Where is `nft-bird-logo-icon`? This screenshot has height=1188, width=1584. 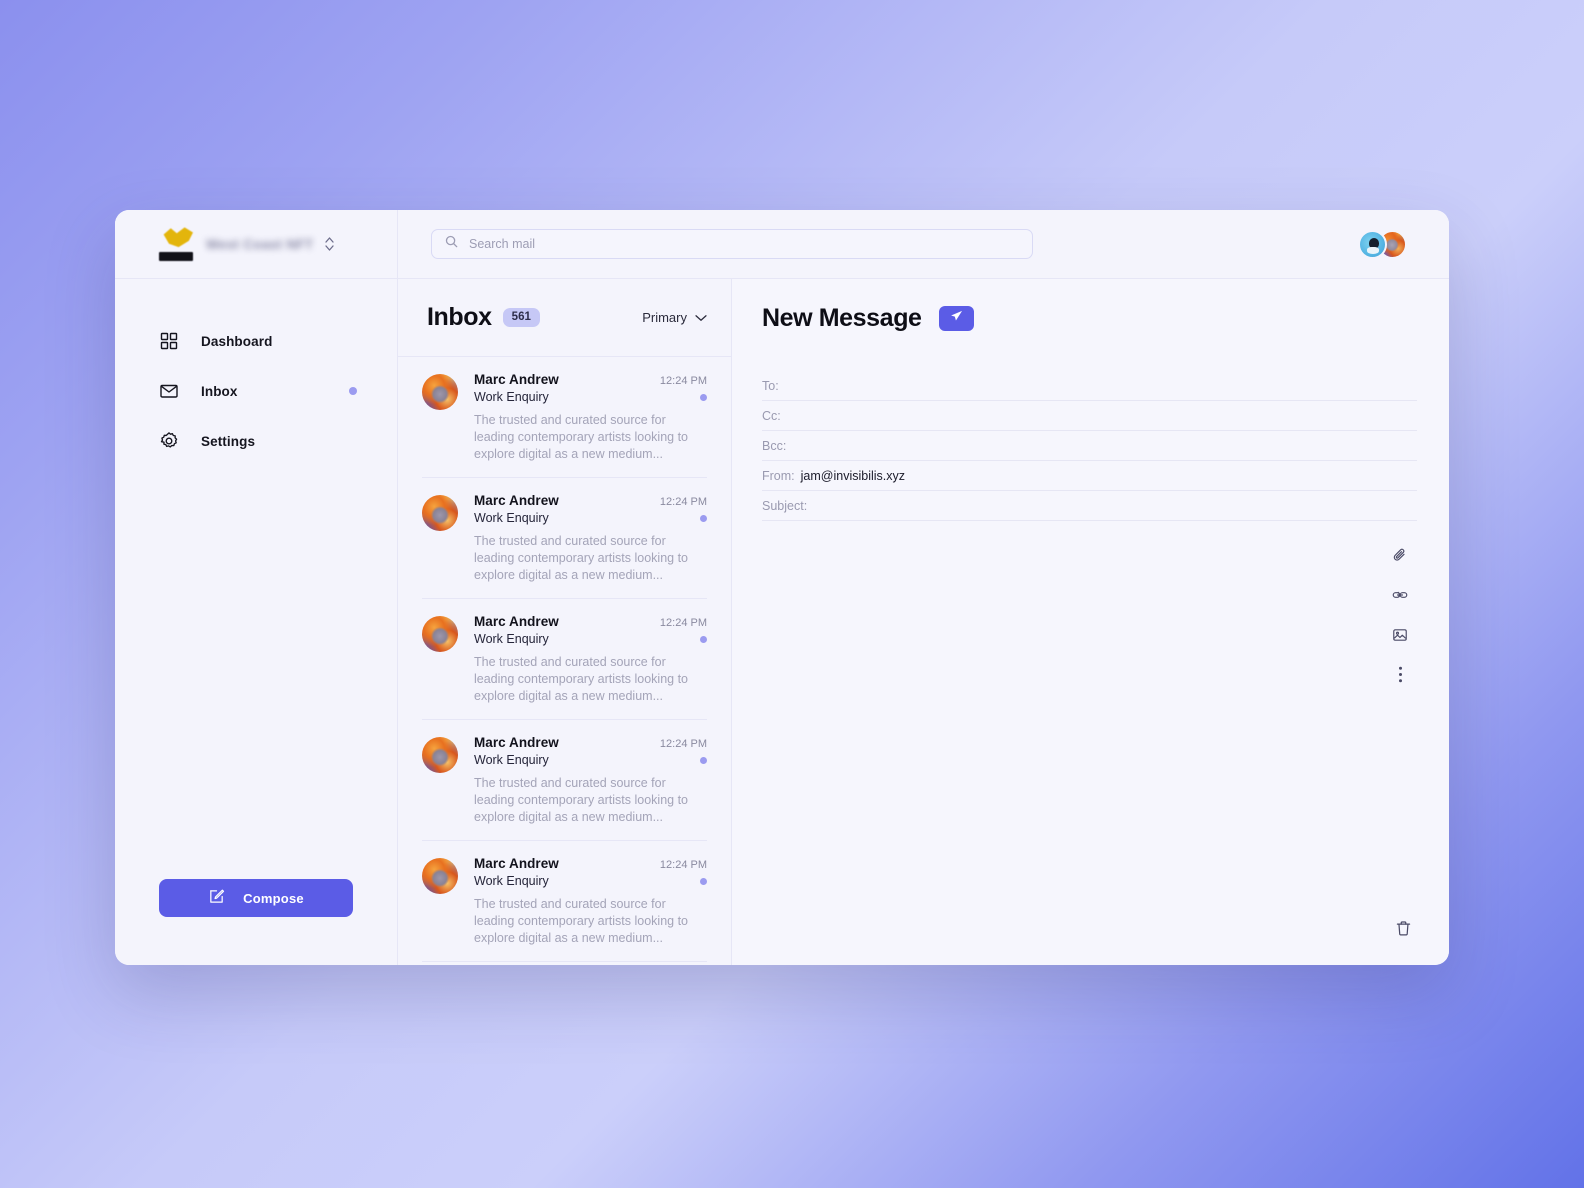
nft-bird-logo-icon is located at coordinates (178, 244).